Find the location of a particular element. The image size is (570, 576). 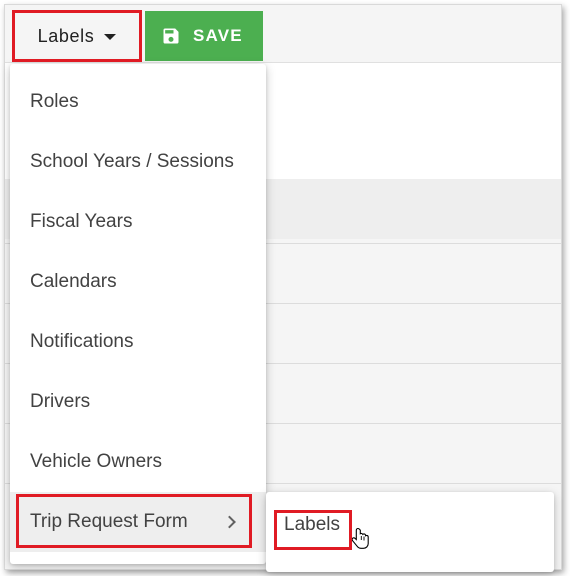

menu-item-trip-request-form: Trip Request Form is located at coordinates (138, 522).